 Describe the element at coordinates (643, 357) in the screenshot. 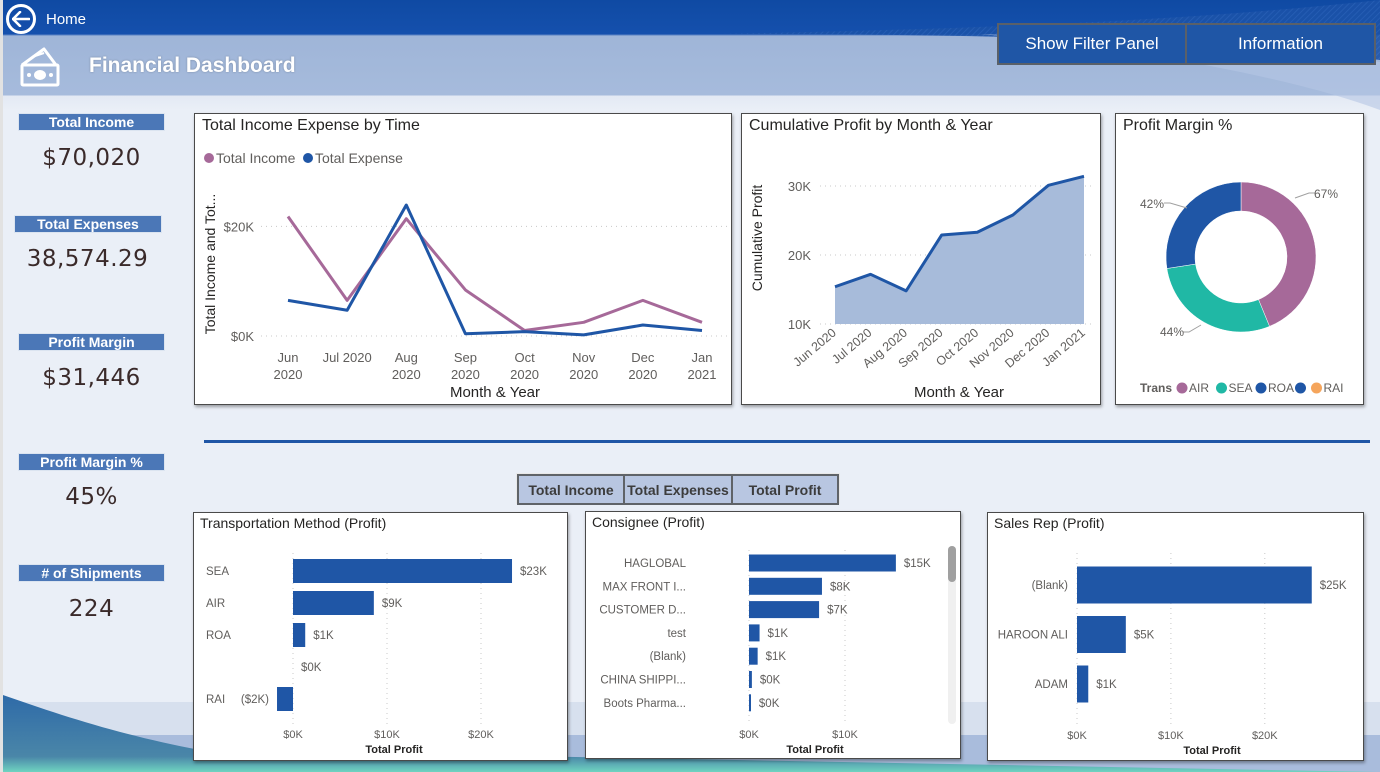

I see `x-tick-label: Dec` at that location.